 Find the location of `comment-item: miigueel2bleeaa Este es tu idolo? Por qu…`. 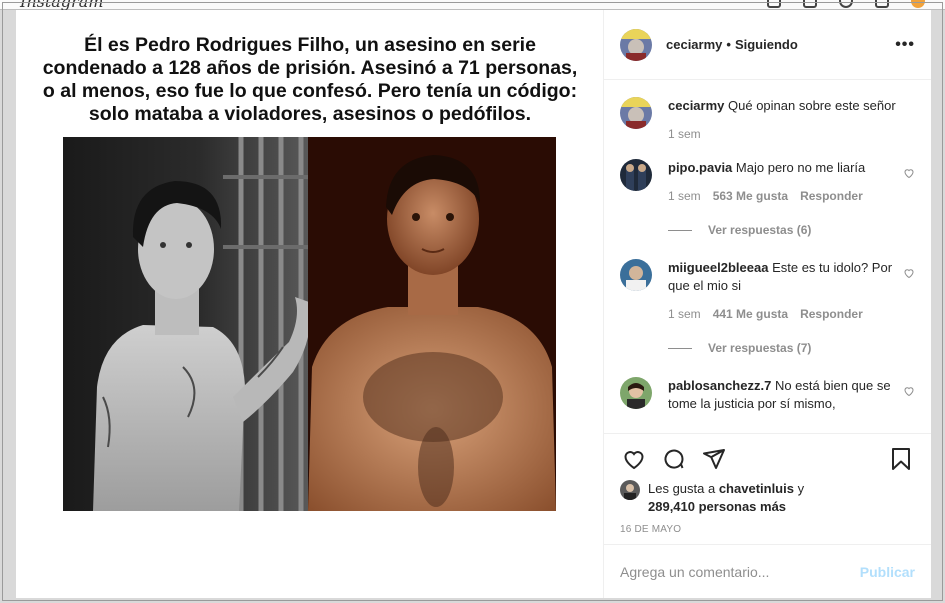

comment-item: miigueel2bleeaa Este es tu idolo? Por qu… is located at coordinates (767, 291).